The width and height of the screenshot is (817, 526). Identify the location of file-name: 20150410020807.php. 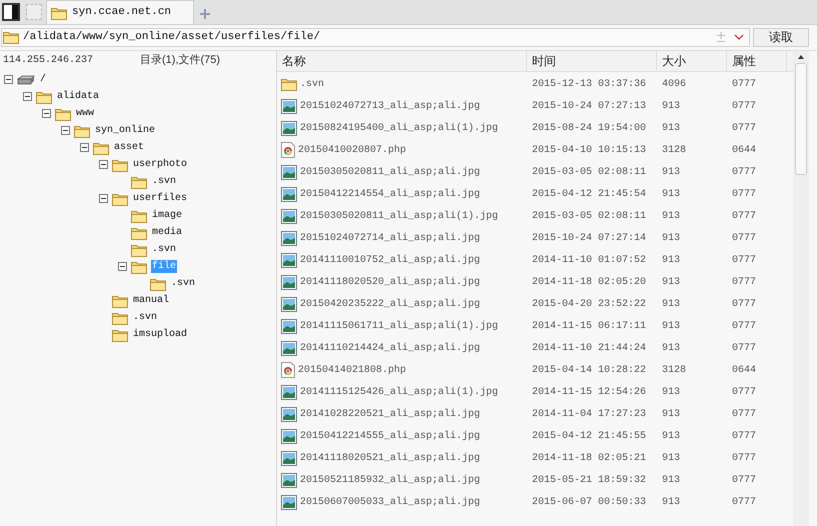
(352, 150).